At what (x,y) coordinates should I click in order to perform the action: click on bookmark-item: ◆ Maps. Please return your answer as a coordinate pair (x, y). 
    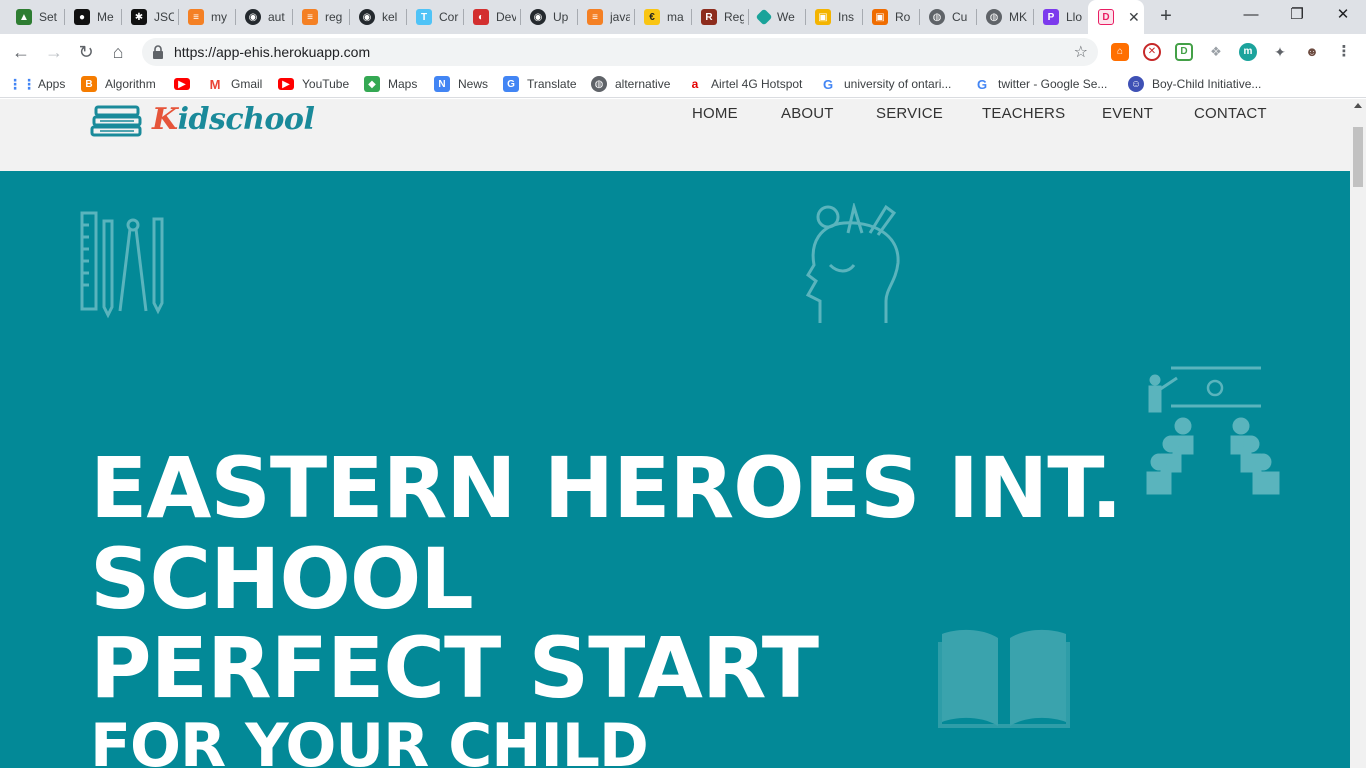
    Looking at the image, I should click on (390, 84).